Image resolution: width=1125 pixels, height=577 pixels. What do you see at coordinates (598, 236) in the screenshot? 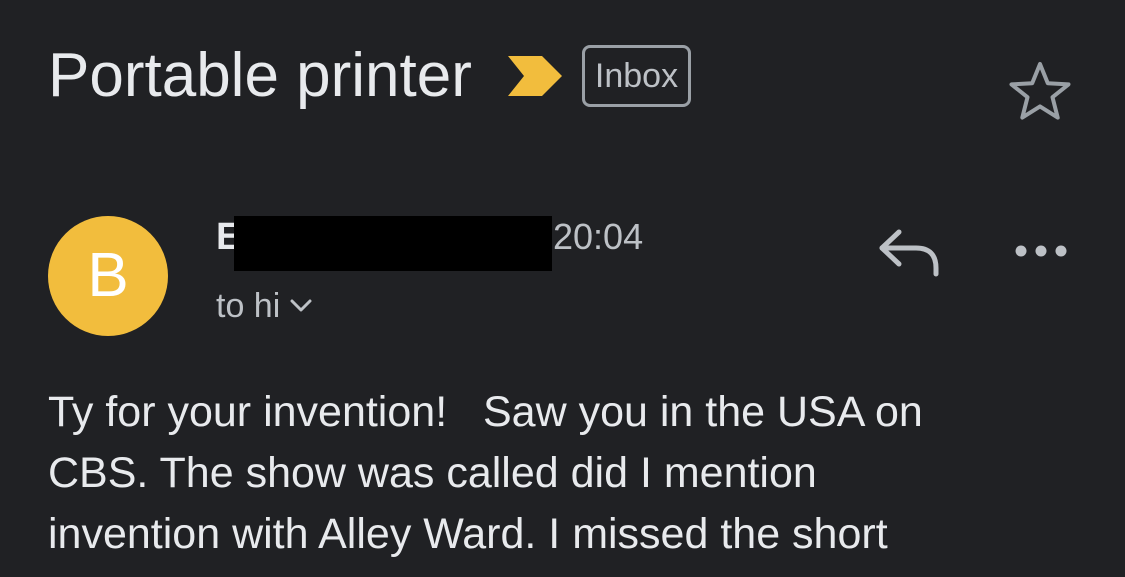
I see `email-time: 20:04` at bounding box center [598, 236].